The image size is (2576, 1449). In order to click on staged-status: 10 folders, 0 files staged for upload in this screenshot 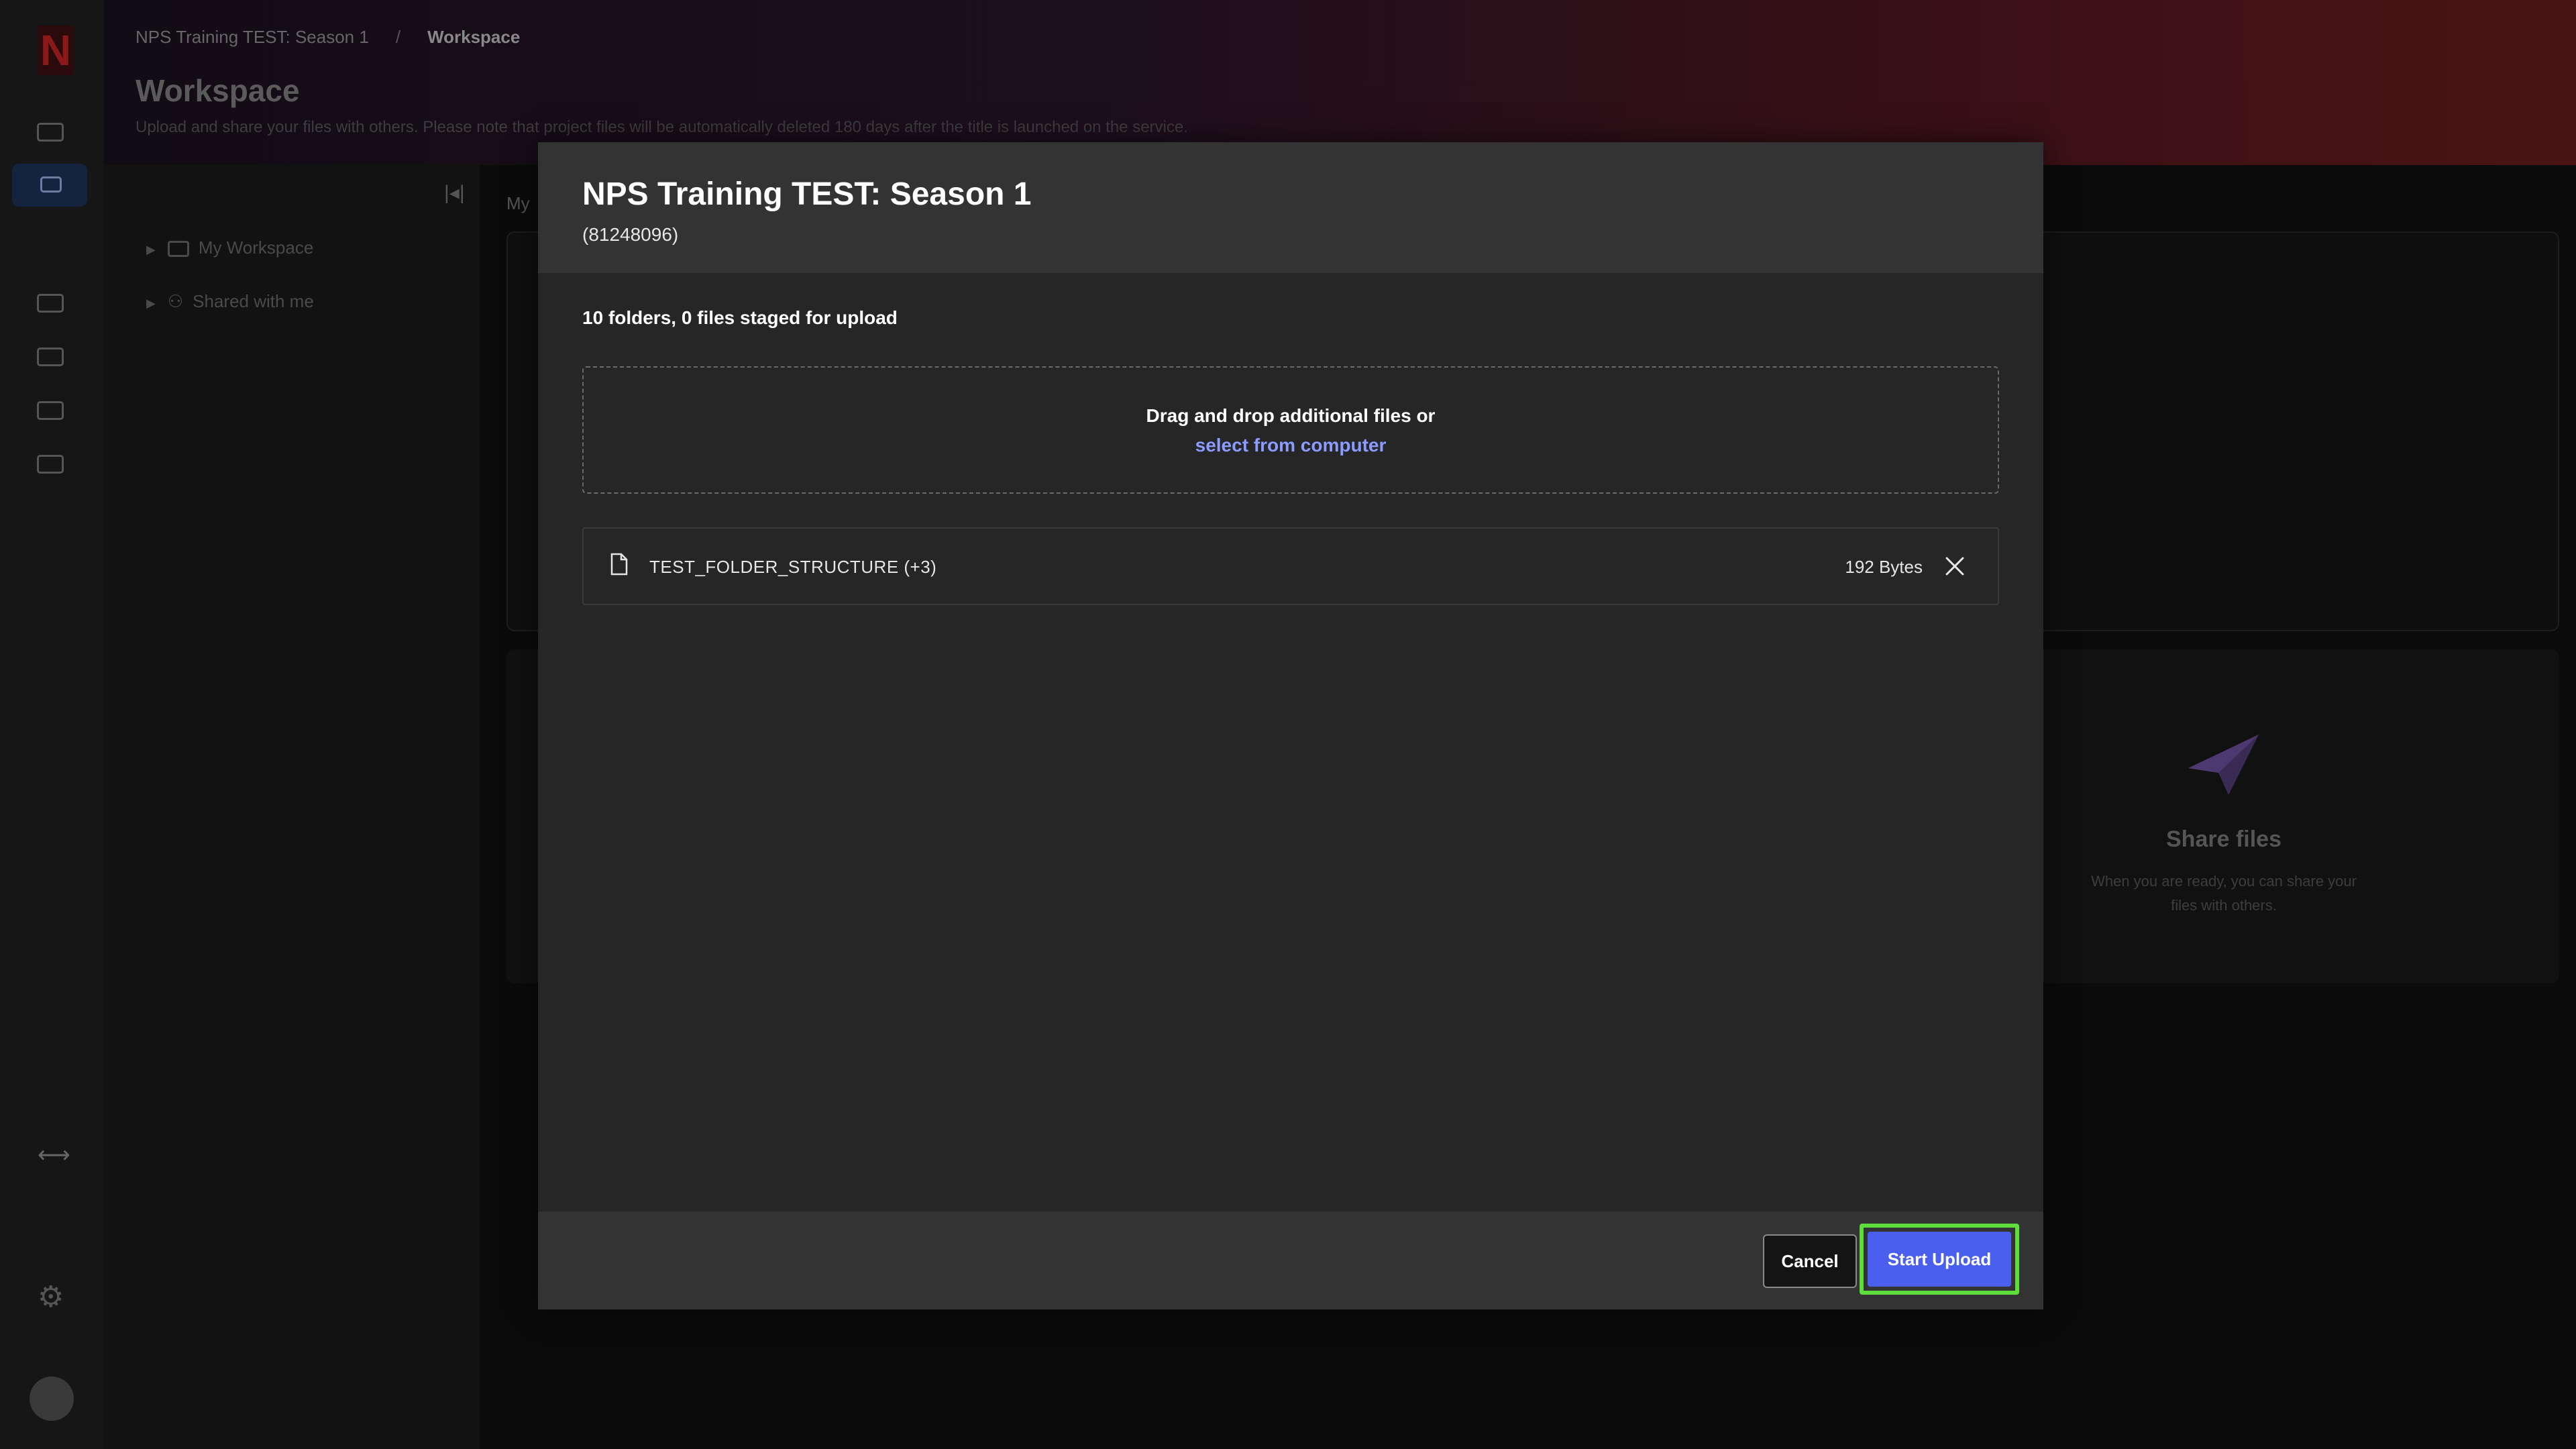, I will do `click(740, 317)`.